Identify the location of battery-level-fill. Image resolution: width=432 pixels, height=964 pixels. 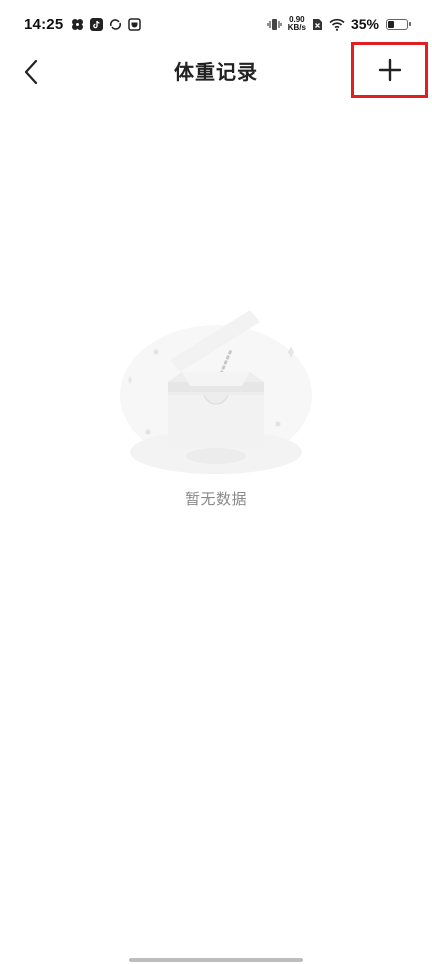
(391, 24).